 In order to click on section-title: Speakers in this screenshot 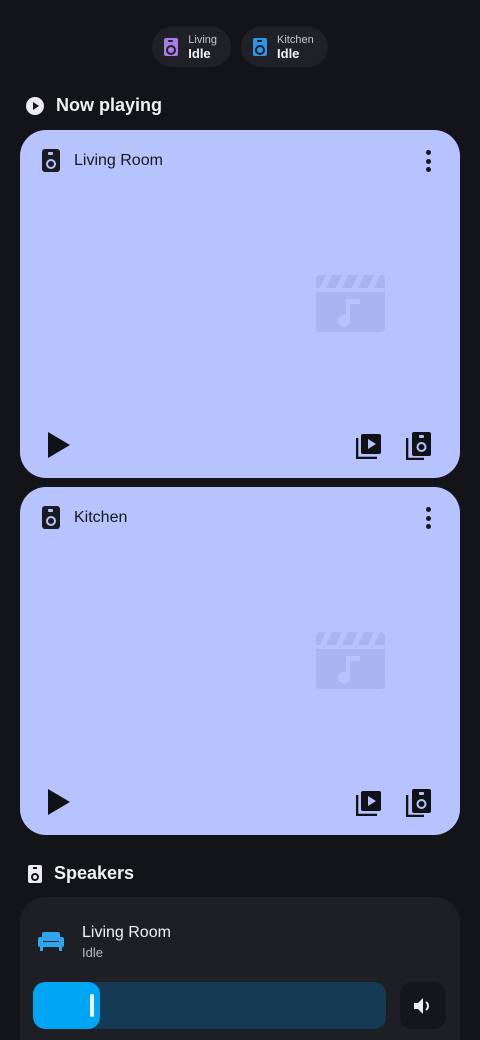, I will do `click(94, 873)`.